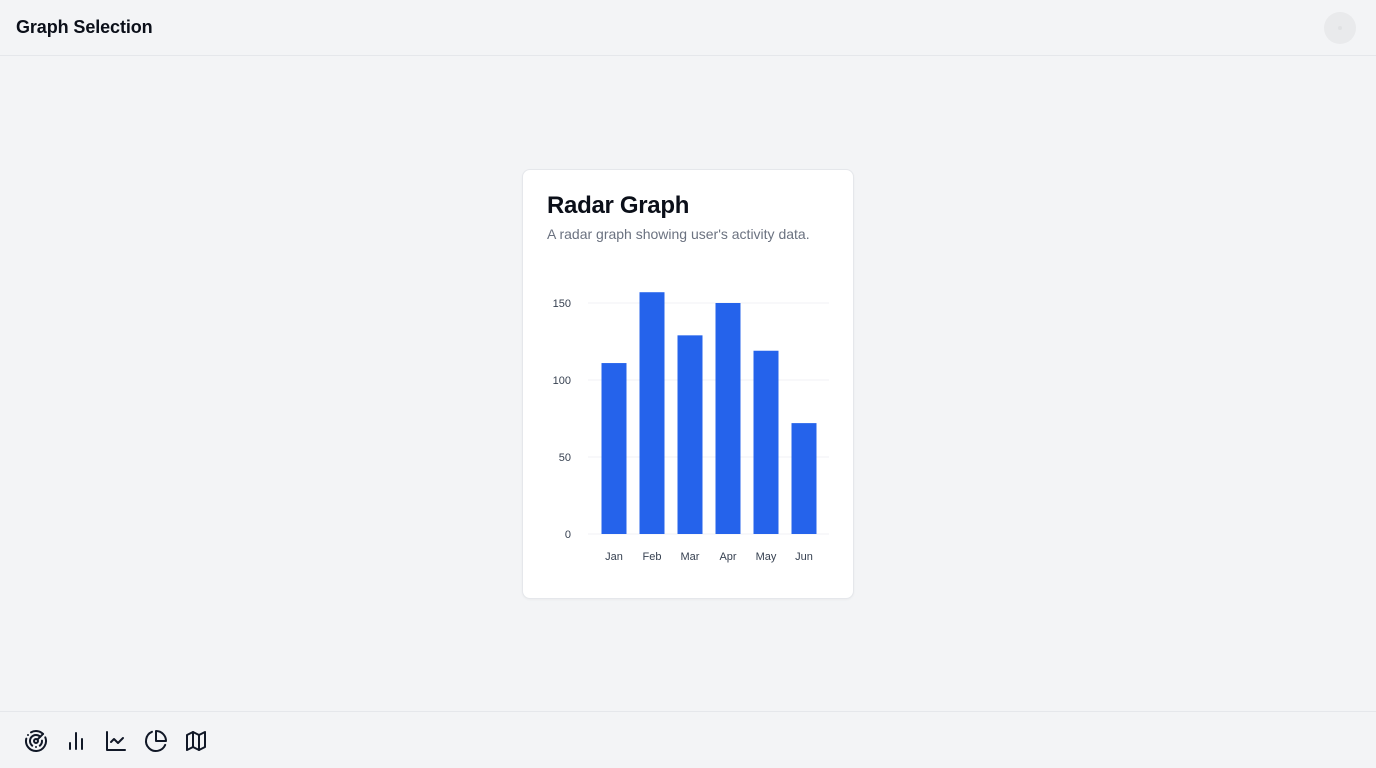 This screenshot has height=768, width=1376. What do you see at coordinates (568, 535) in the screenshot?
I see `y-tick-label: 0` at bounding box center [568, 535].